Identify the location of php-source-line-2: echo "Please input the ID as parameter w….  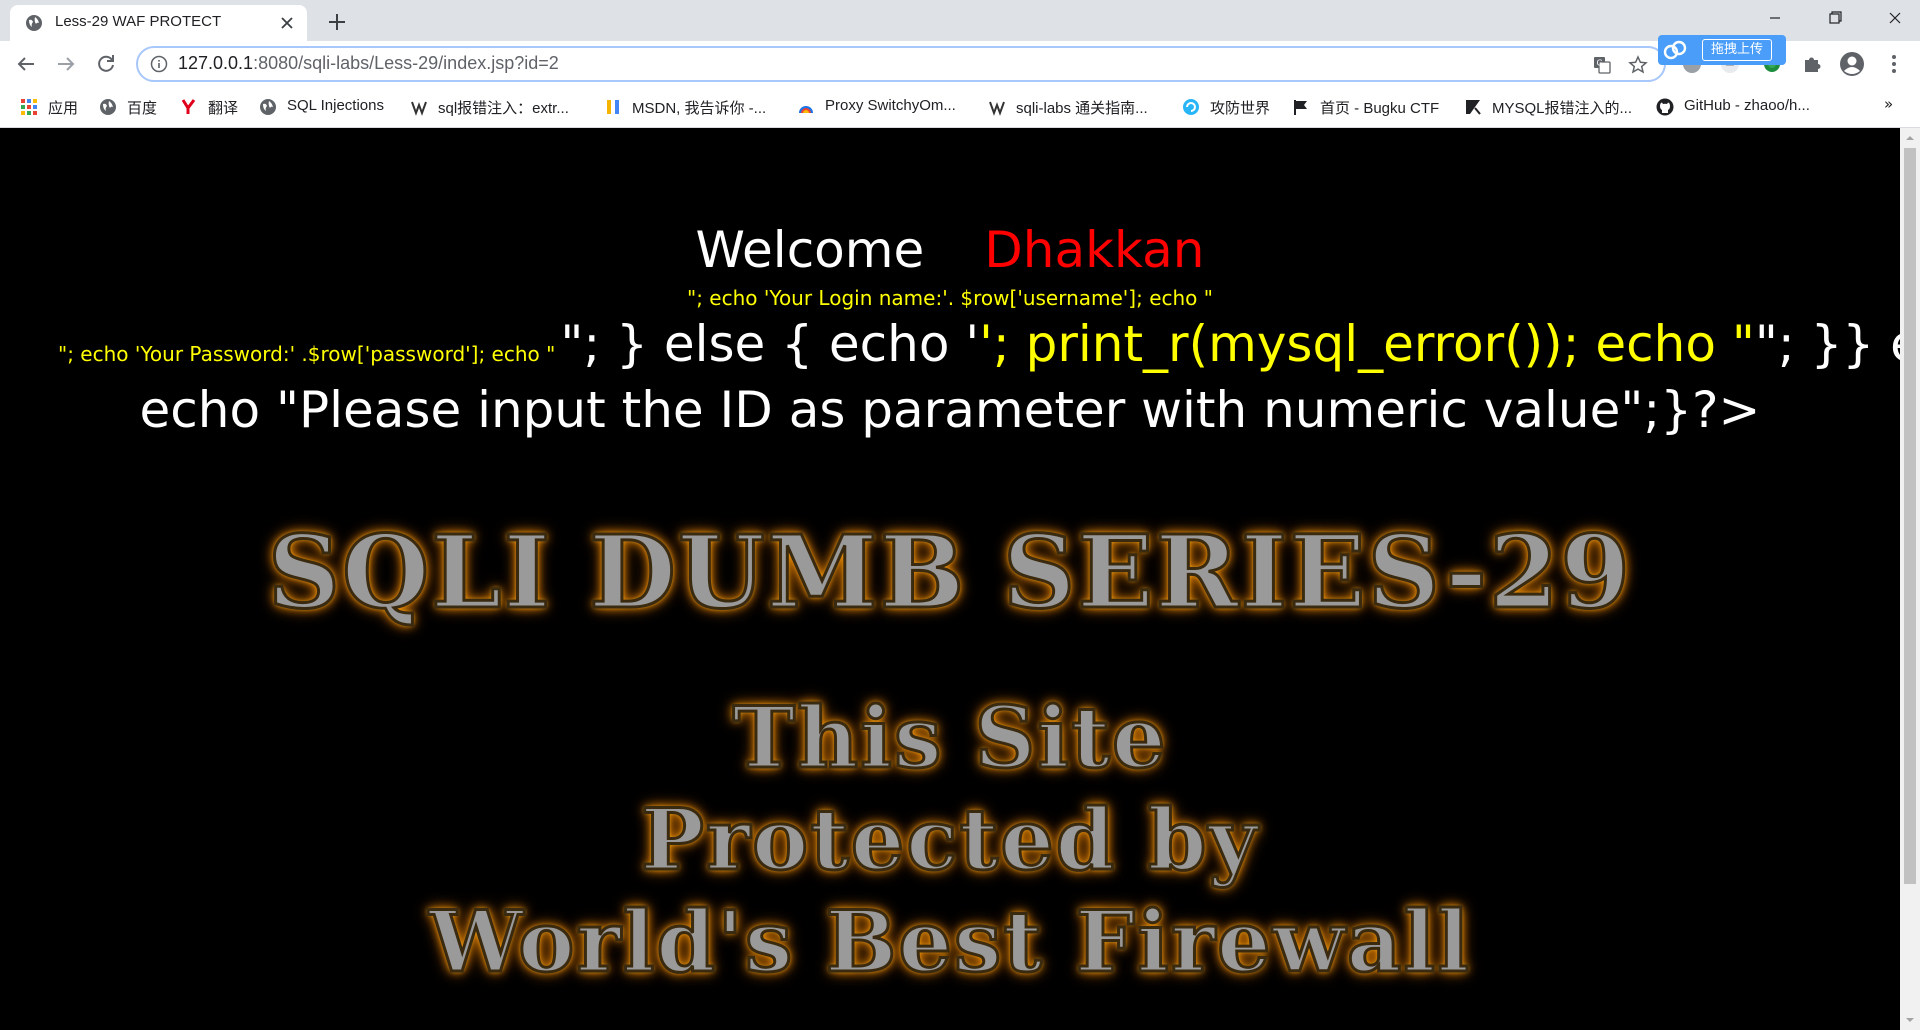
(950, 410).